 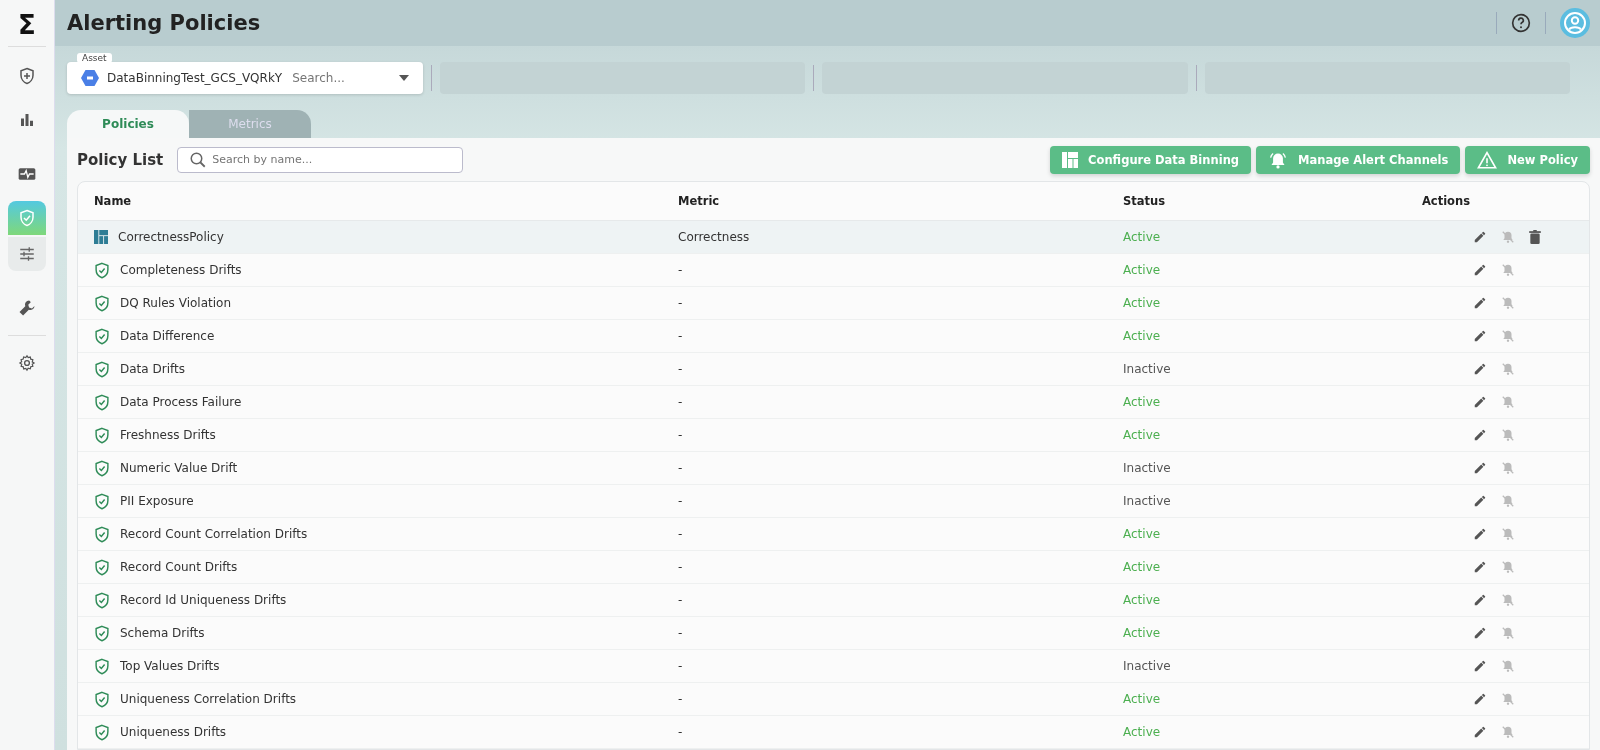 I want to click on tab: Policies, so click(x=128, y=124).